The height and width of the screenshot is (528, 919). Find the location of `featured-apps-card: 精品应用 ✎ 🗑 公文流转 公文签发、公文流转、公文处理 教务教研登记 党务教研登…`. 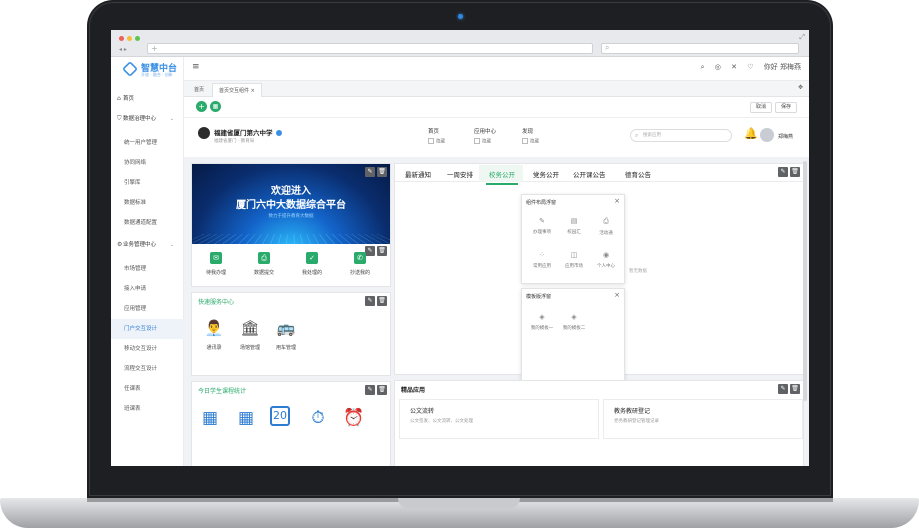

featured-apps-card: 精品应用 ✎ 🗑 公文流转 公文签发、公文流转、公文处理 教务教研登记 党务教研登… is located at coordinates (599, 423).